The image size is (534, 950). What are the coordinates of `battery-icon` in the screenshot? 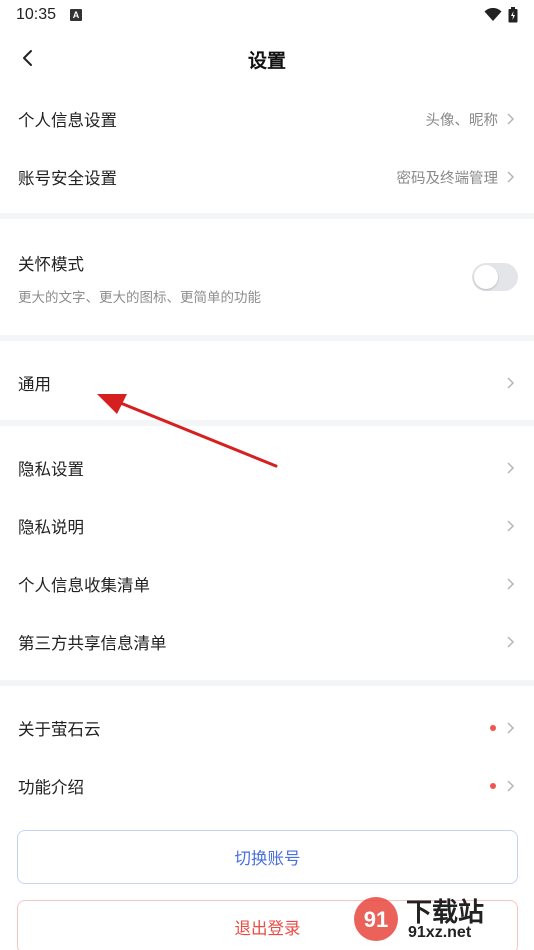 It's located at (513, 15).